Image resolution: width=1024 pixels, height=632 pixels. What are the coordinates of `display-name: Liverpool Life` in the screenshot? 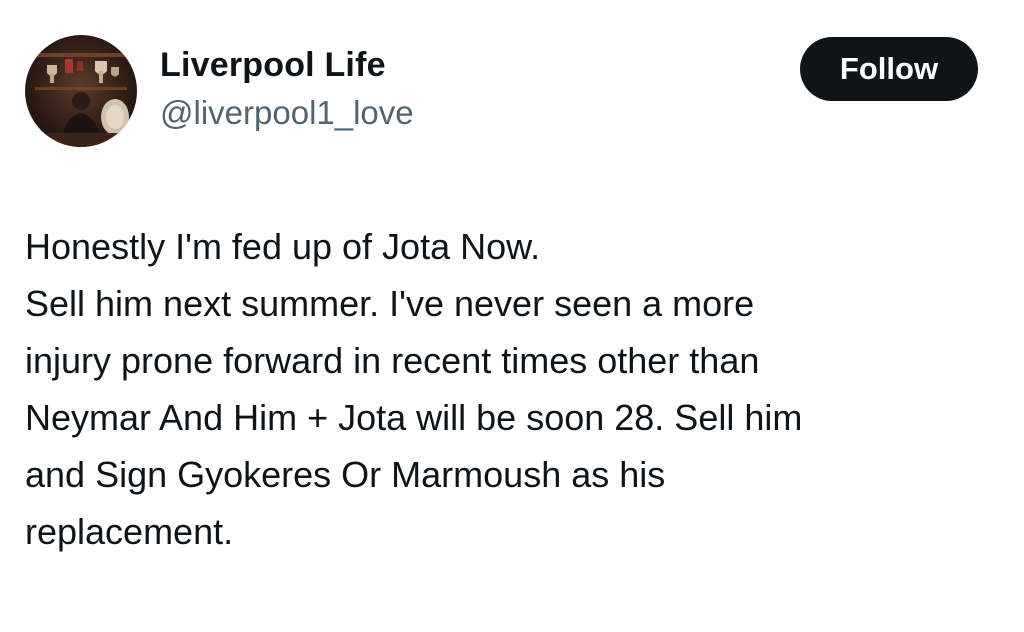 It's located at (273, 65).